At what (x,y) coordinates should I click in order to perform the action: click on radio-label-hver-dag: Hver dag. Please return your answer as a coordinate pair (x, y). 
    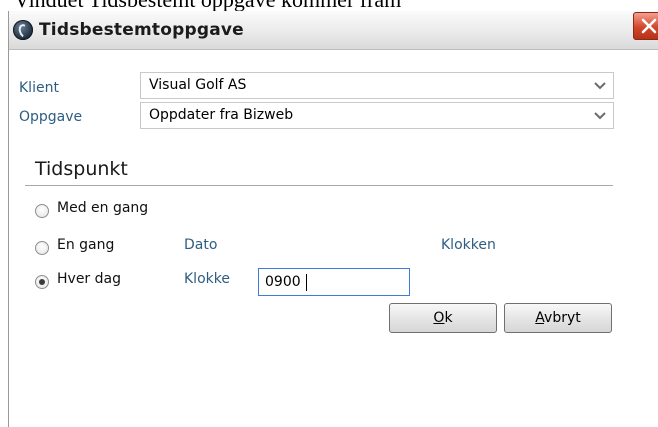
    Looking at the image, I should click on (89, 279).